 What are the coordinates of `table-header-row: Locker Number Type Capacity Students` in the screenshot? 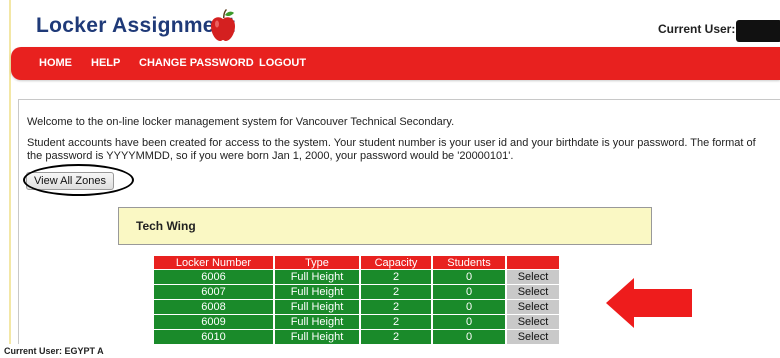 It's located at (356, 262).